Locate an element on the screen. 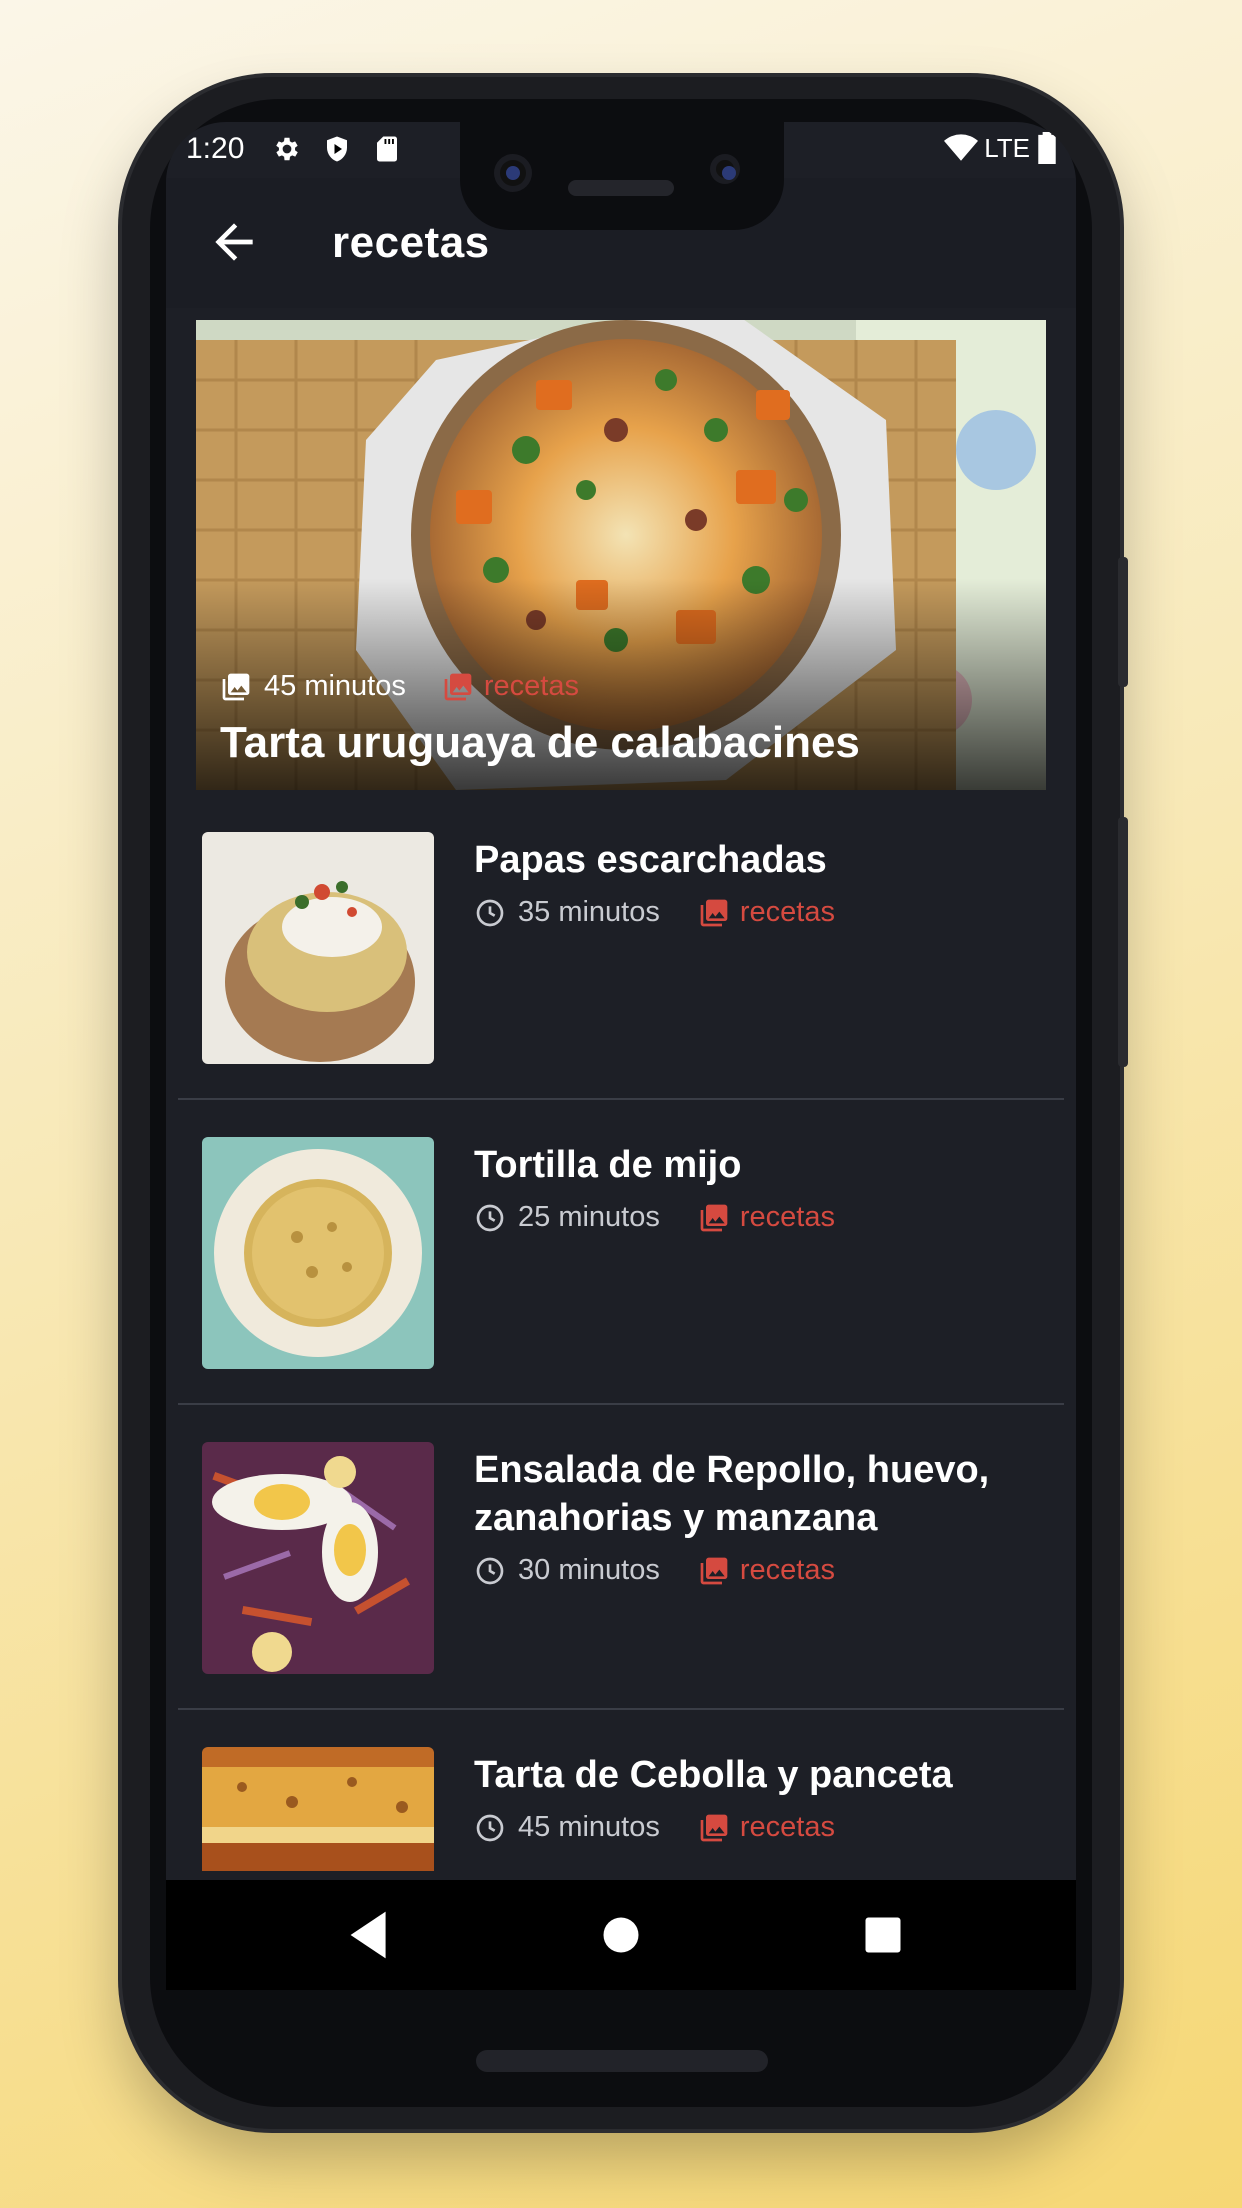 The height and width of the screenshot is (2208, 1242). shield-play-icon is located at coordinates (337, 149).